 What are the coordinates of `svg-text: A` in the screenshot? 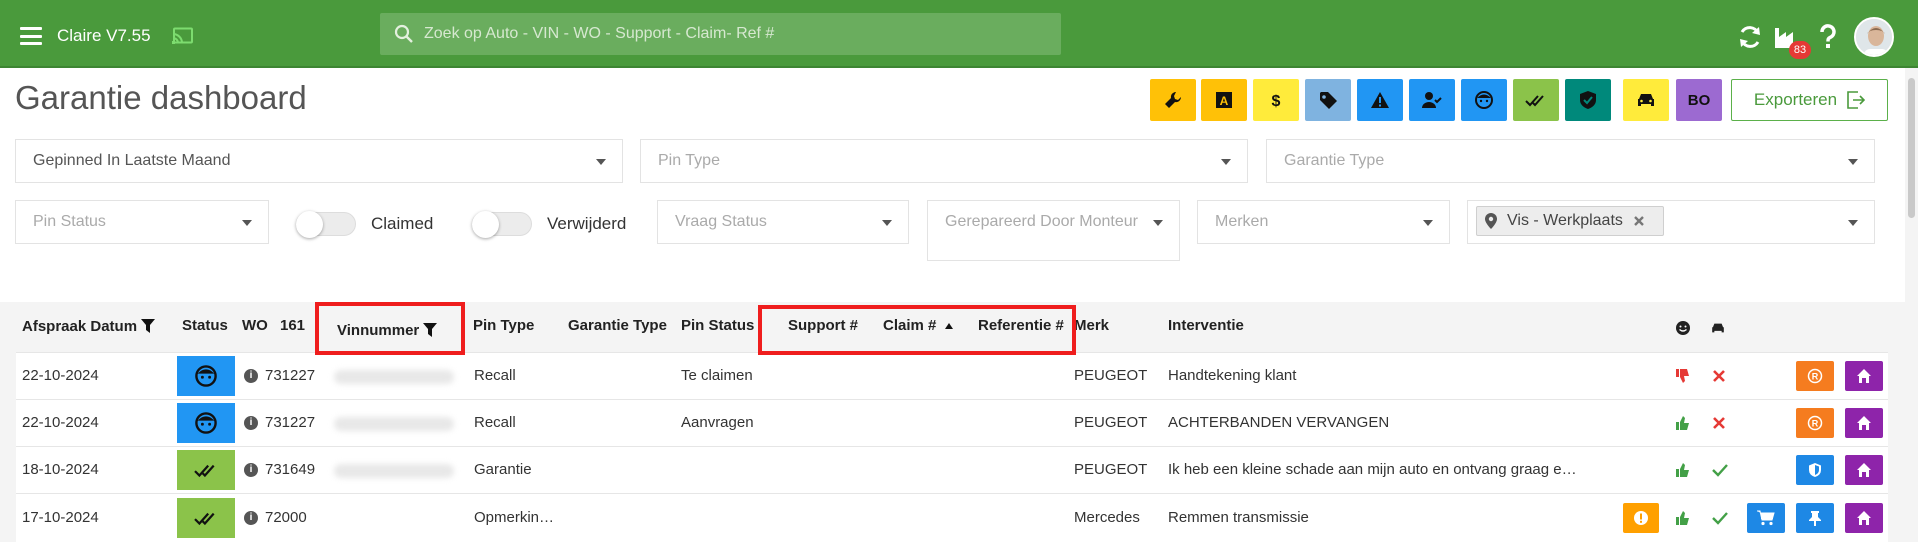 It's located at (1224, 101).